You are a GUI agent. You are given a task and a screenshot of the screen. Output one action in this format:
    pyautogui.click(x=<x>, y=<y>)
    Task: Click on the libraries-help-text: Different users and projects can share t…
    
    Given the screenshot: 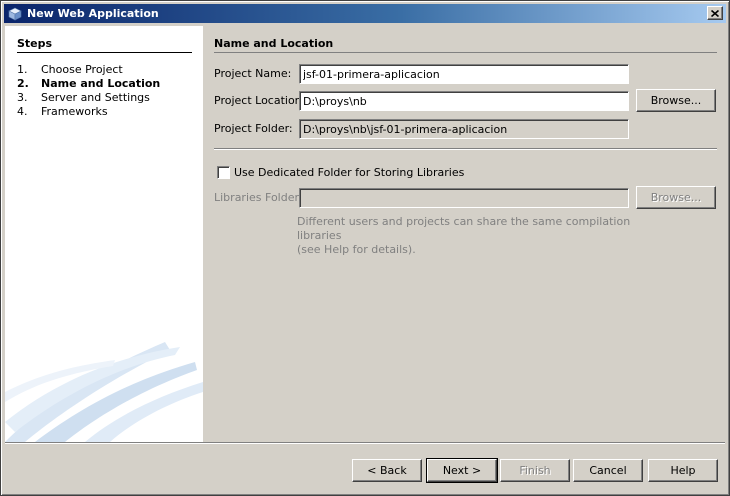 What is the action you would take?
    pyautogui.click(x=467, y=236)
    